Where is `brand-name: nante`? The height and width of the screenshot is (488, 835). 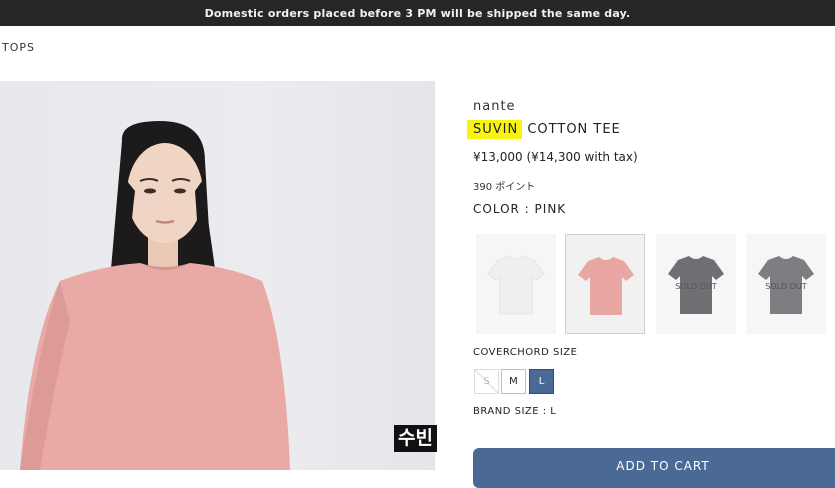
brand-name: nante is located at coordinates (494, 106).